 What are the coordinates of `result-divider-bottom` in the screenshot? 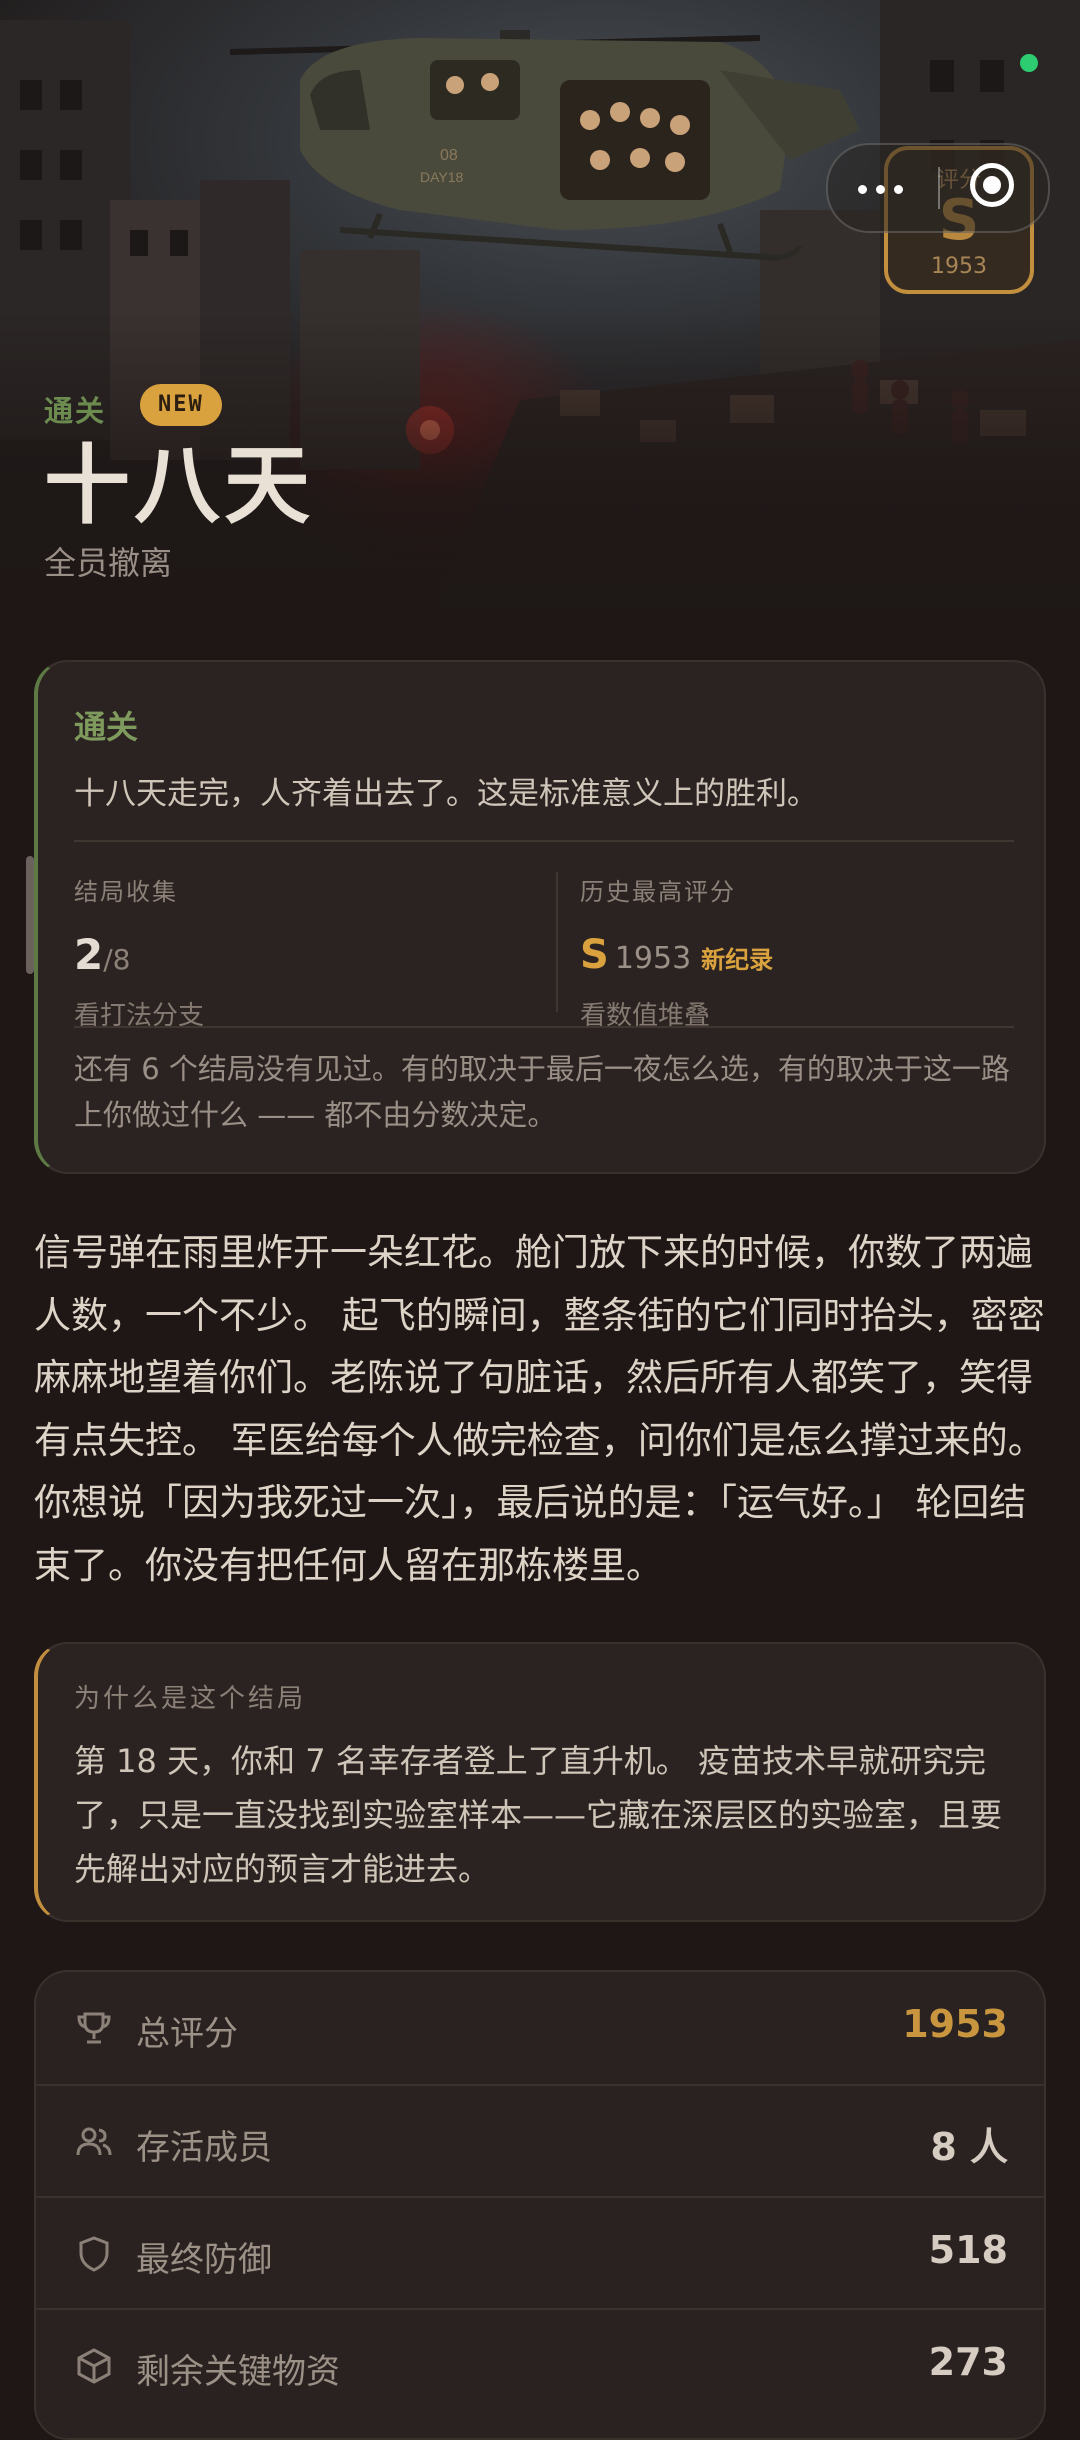 It's located at (544, 1027).